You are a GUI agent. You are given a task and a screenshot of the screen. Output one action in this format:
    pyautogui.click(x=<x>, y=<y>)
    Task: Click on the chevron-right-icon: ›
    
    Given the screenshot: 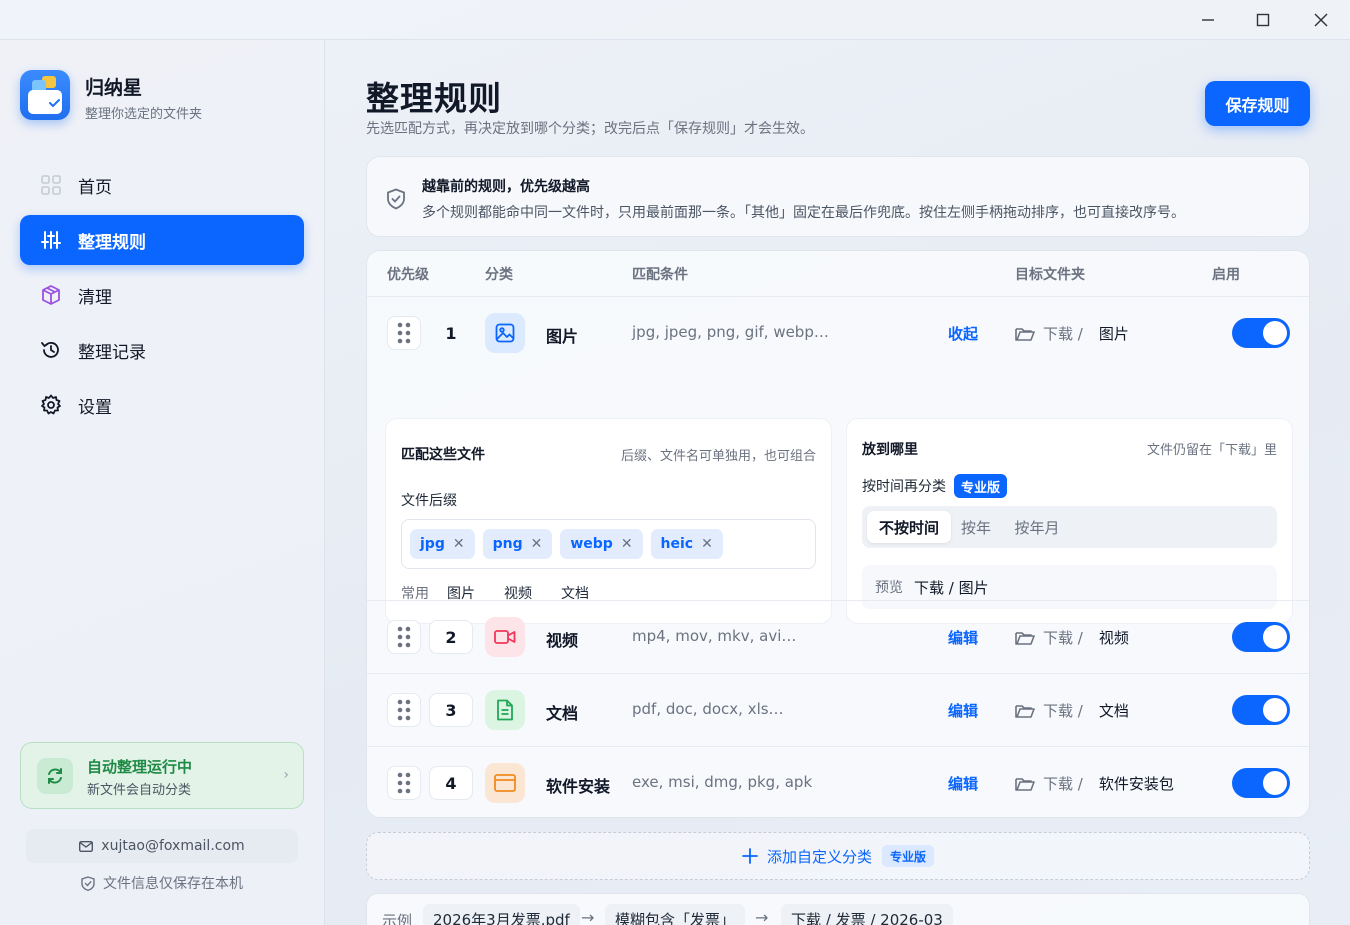 What is the action you would take?
    pyautogui.click(x=286, y=775)
    